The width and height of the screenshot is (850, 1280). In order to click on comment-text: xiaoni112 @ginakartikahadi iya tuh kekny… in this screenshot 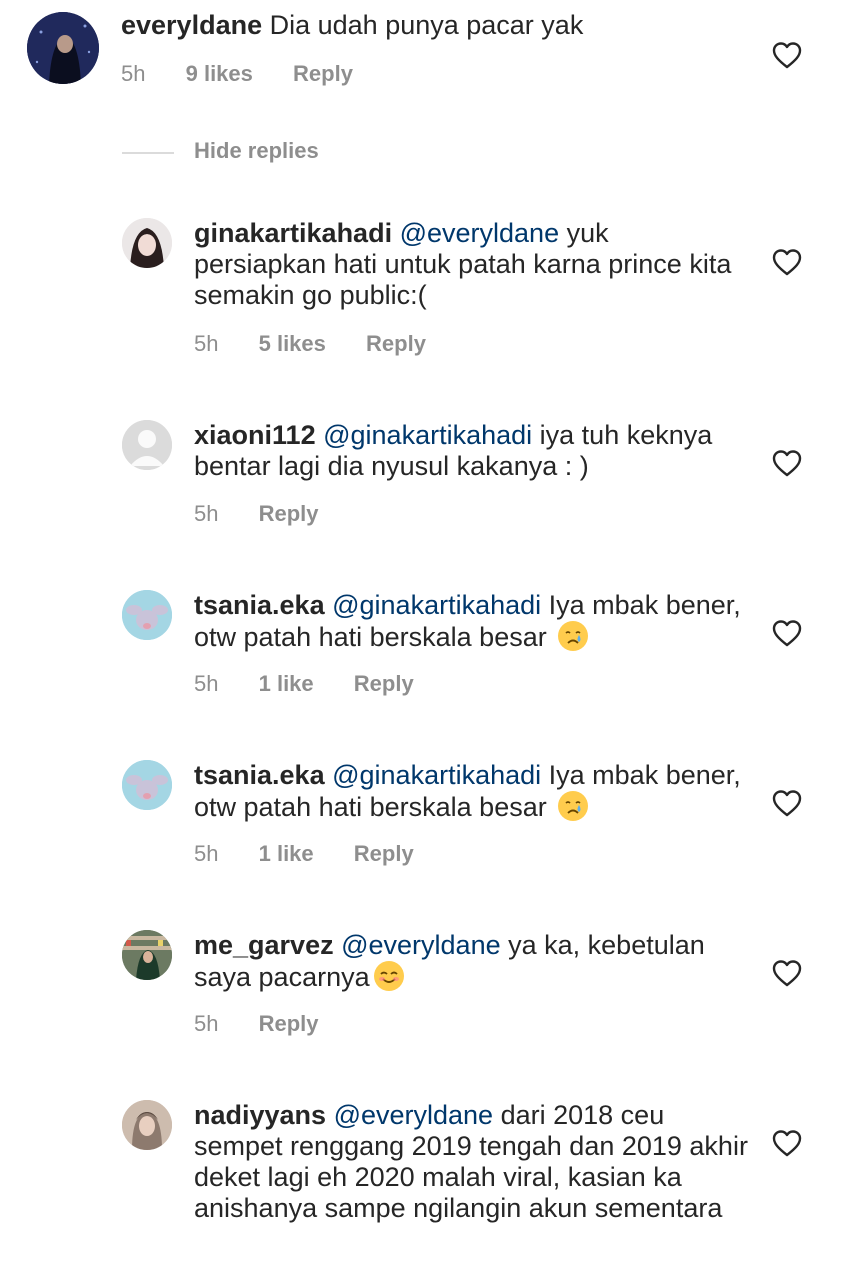, I will do `click(474, 451)`.